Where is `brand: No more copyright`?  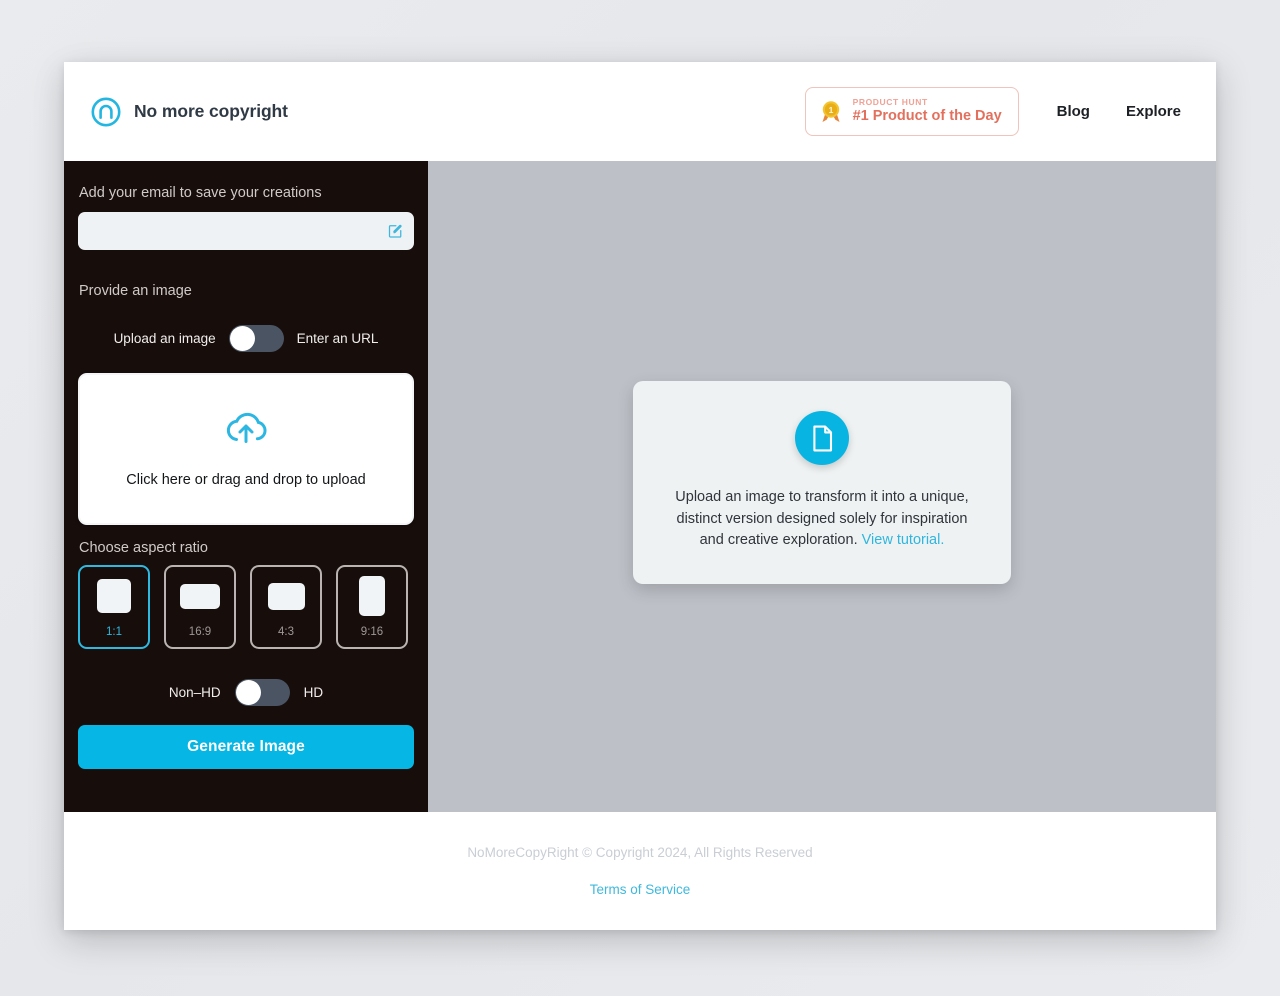
brand: No more copyright is located at coordinates (189, 112).